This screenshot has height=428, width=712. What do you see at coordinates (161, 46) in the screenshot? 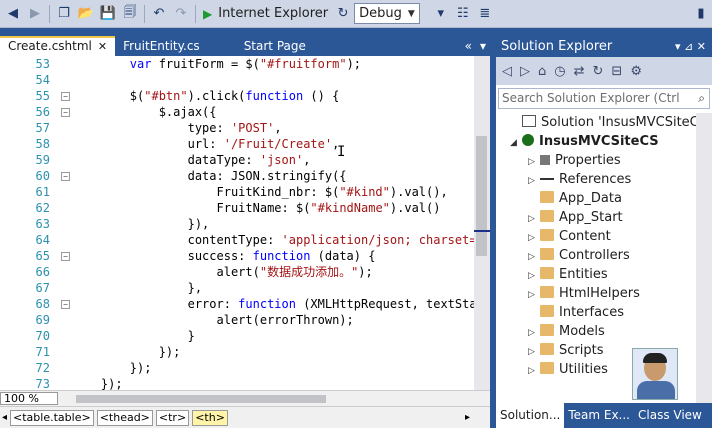
I see `tab-fruitentity-cs: FruitEntity.cs` at bounding box center [161, 46].